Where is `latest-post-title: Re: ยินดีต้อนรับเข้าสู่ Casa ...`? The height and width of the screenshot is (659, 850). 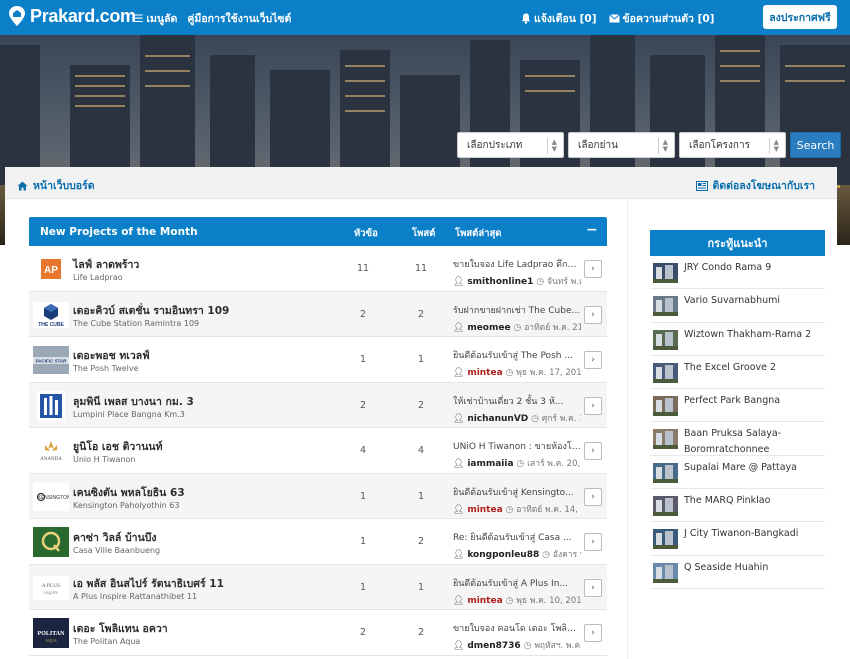
latest-post-title: Re: ยินดีต้อนรับเข้าสู่ Casa ... is located at coordinates (517, 537).